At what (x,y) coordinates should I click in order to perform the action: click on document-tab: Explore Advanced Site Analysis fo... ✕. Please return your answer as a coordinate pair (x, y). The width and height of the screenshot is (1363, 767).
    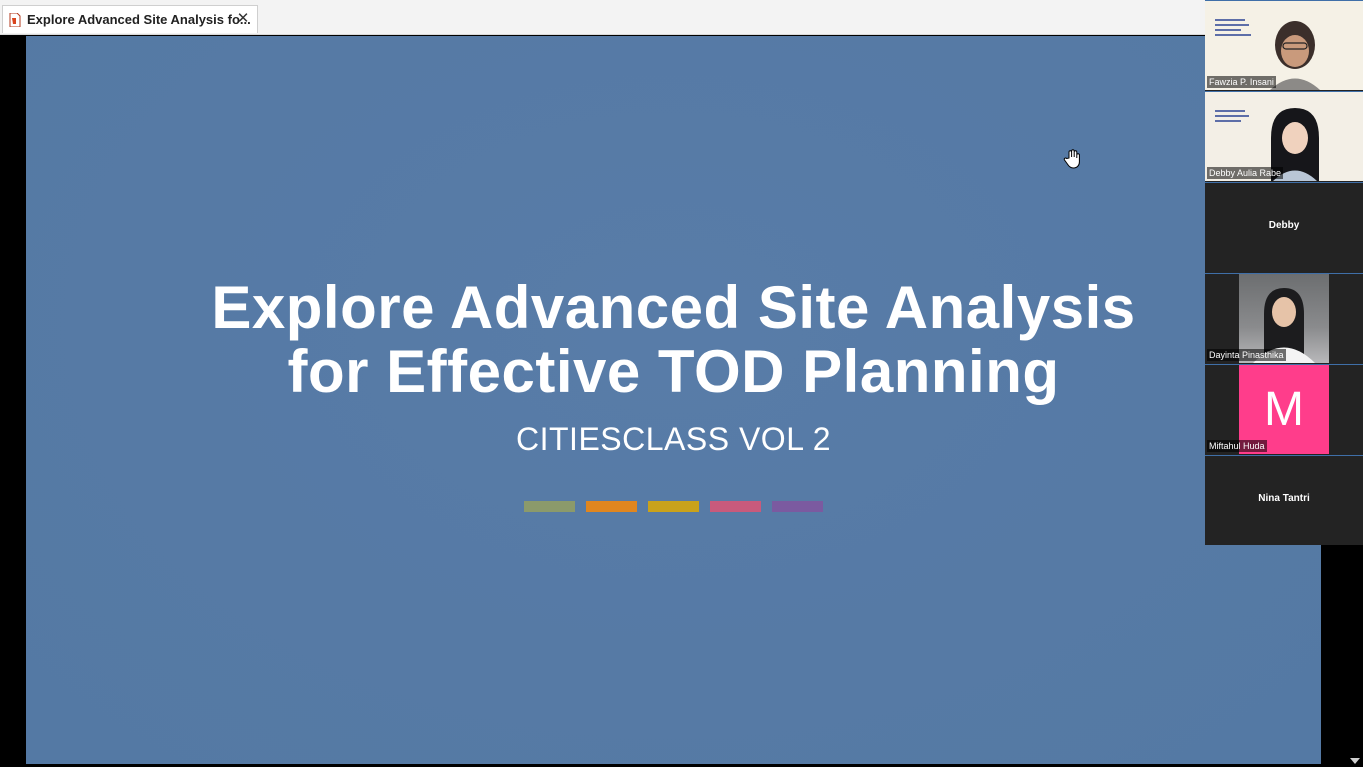
    Looking at the image, I should click on (130, 19).